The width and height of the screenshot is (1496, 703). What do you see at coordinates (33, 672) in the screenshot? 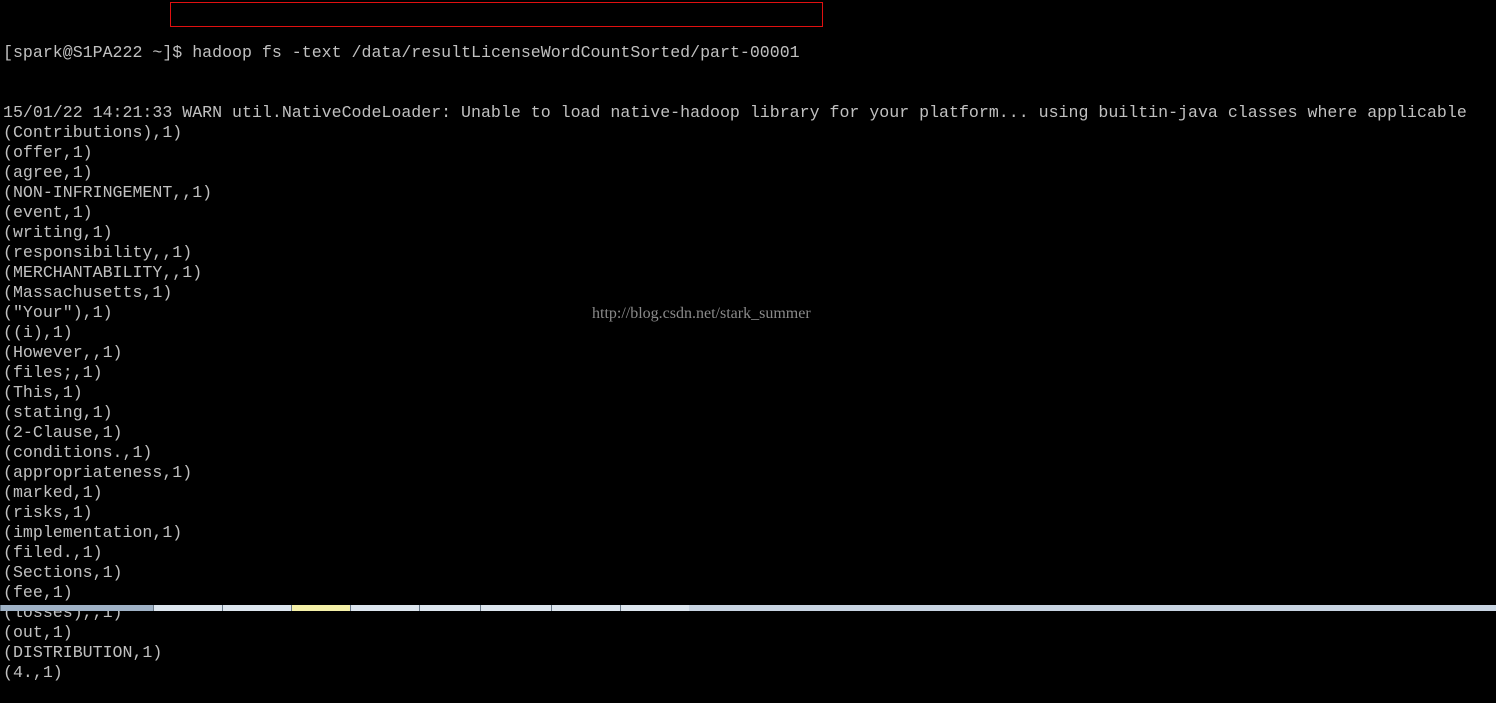
I see `output-line: (4.,1)` at bounding box center [33, 672].